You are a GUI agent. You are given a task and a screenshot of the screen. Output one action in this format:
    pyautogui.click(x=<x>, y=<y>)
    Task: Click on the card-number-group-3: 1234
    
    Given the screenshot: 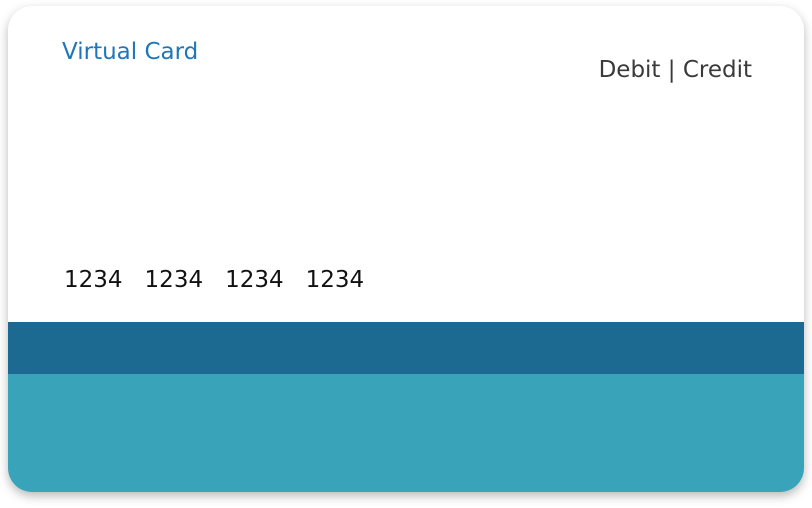 What is the action you would take?
    pyautogui.click(x=254, y=280)
    